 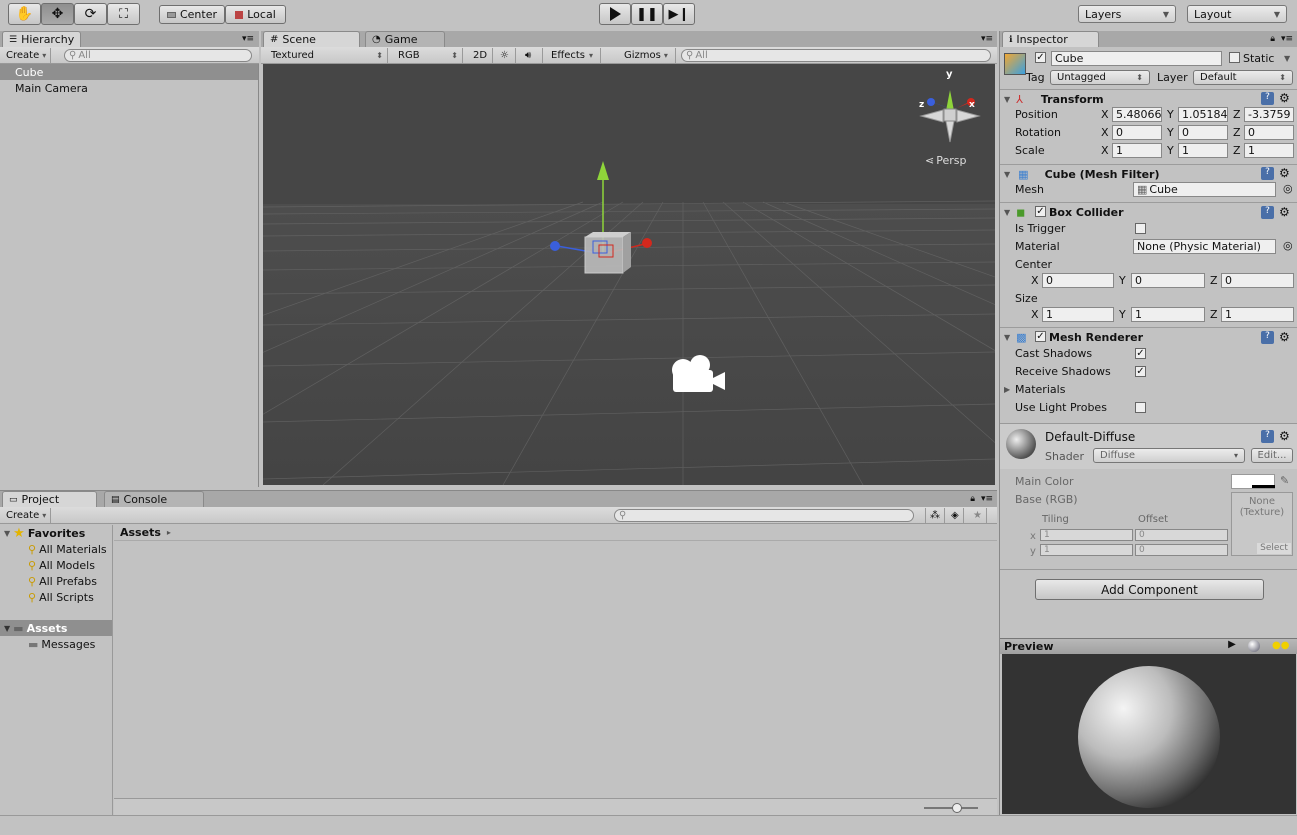 I want to click on scale-z-input: 1, so click(x=1269, y=150).